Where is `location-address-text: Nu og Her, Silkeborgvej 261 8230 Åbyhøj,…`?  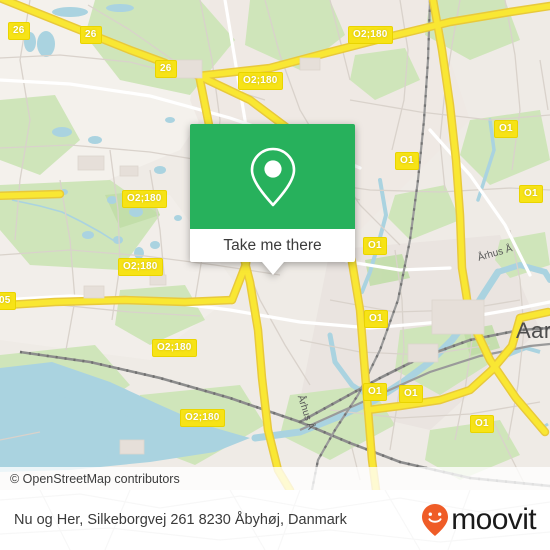 location-address-text: Nu og Her, Silkeborgvej 261 8230 Åbyhøj,… is located at coordinates (180, 520).